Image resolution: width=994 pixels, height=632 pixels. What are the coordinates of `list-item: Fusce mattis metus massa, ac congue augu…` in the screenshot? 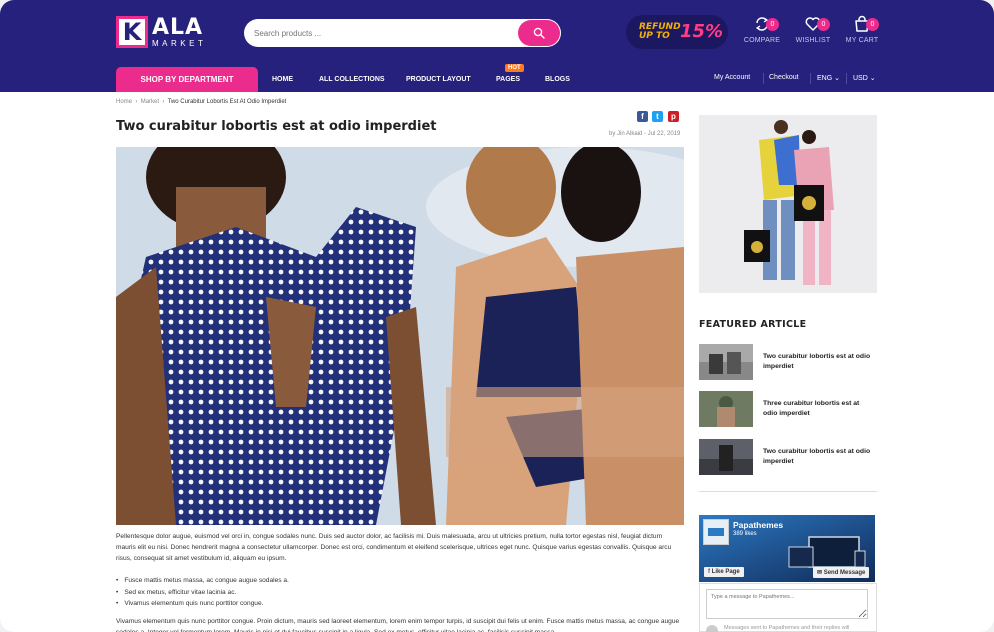 It's located at (202, 581).